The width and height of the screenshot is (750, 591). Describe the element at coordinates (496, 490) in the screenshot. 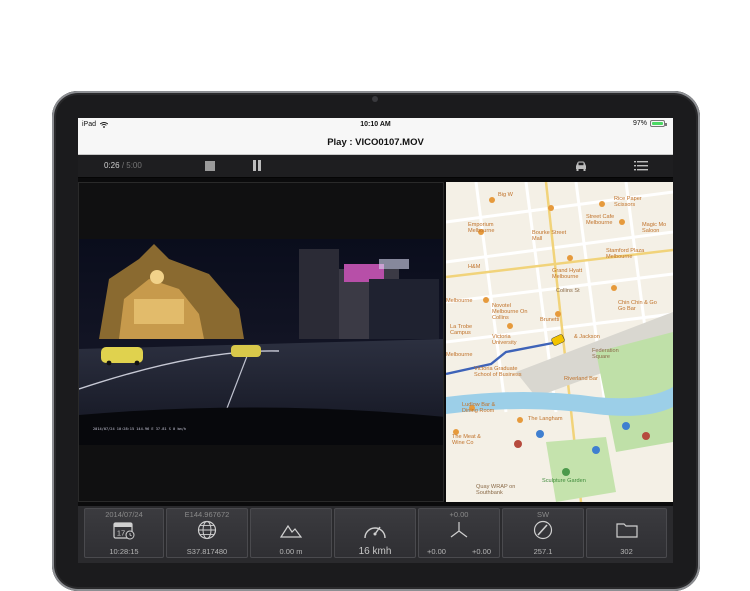

I see `map-label: Quay WRAP on Southbank` at that location.